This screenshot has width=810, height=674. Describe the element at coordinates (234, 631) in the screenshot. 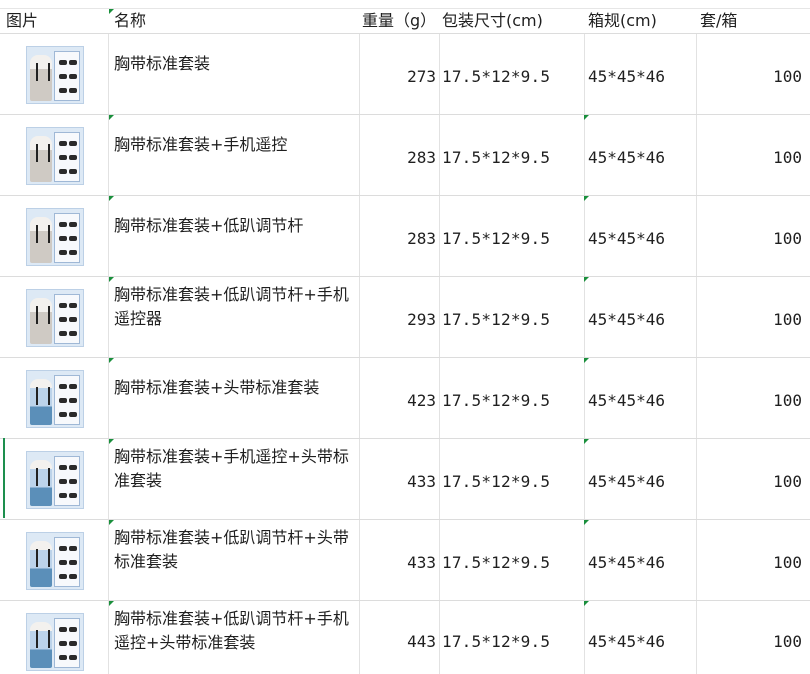

I see `product-name: 胸带标准套装+低趴调节杆+手机遥控+头带标准套装` at that location.